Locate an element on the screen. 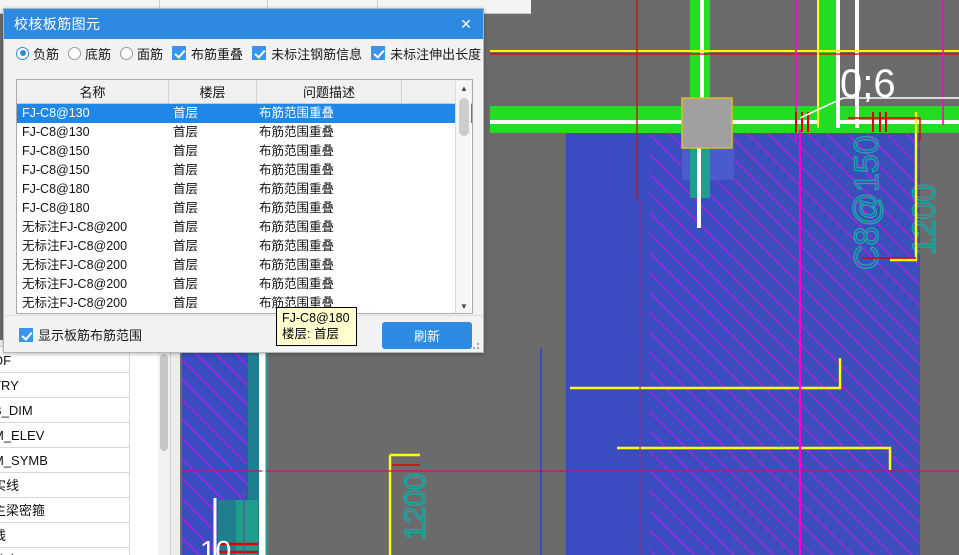  layer-list-second-column is located at coordinates (143, 451).